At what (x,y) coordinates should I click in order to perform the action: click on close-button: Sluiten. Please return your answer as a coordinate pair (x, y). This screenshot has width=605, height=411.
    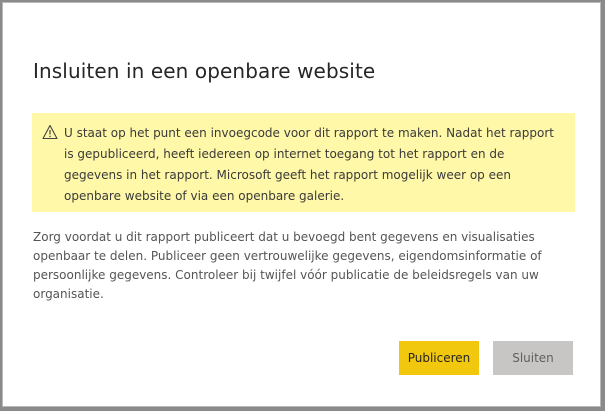
    Looking at the image, I should click on (533, 358).